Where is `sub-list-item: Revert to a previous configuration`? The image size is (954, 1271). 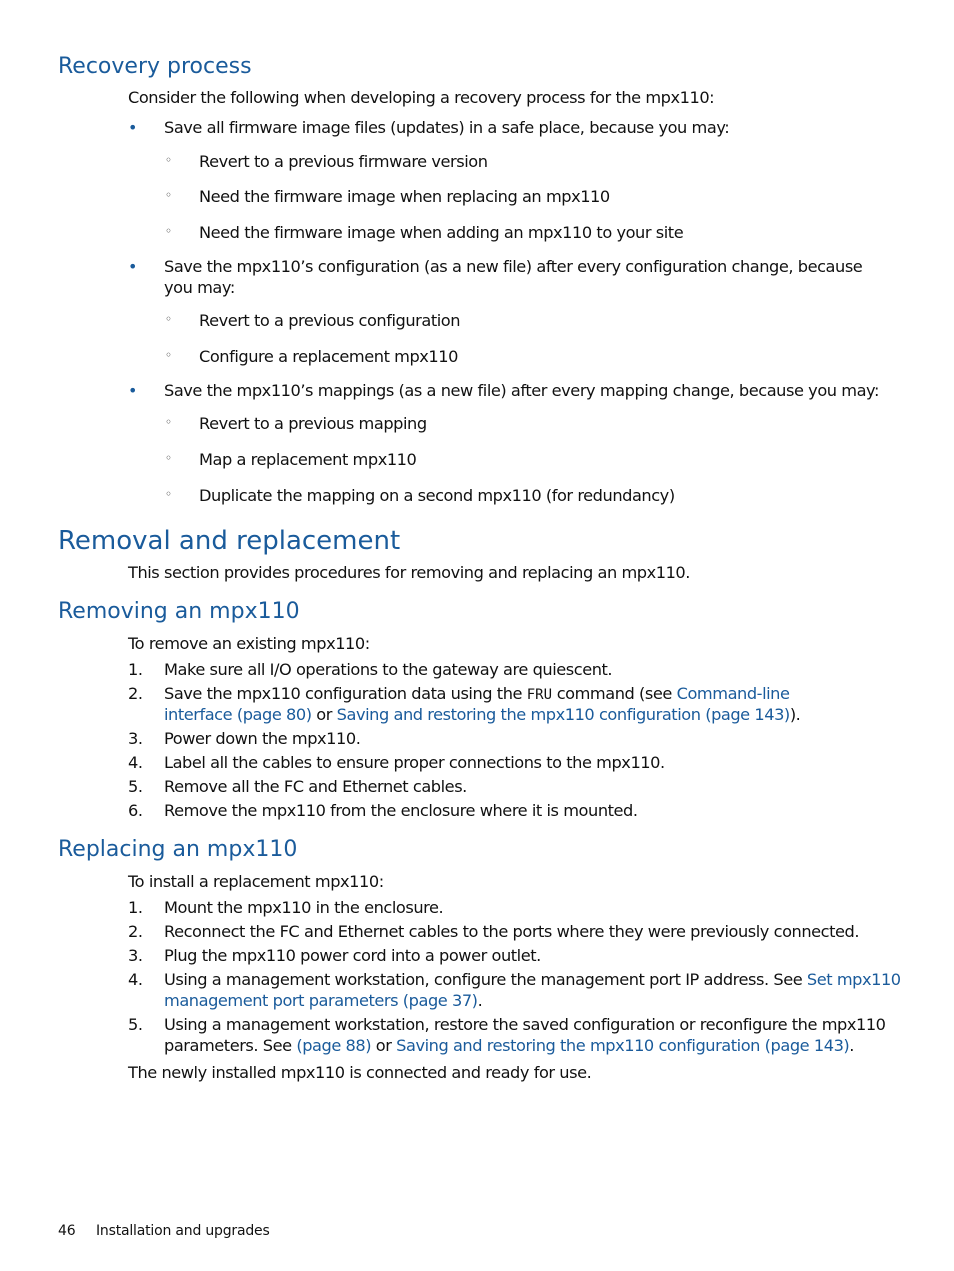 sub-list-item: Revert to a previous configuration is located at coordinates (330, 320).